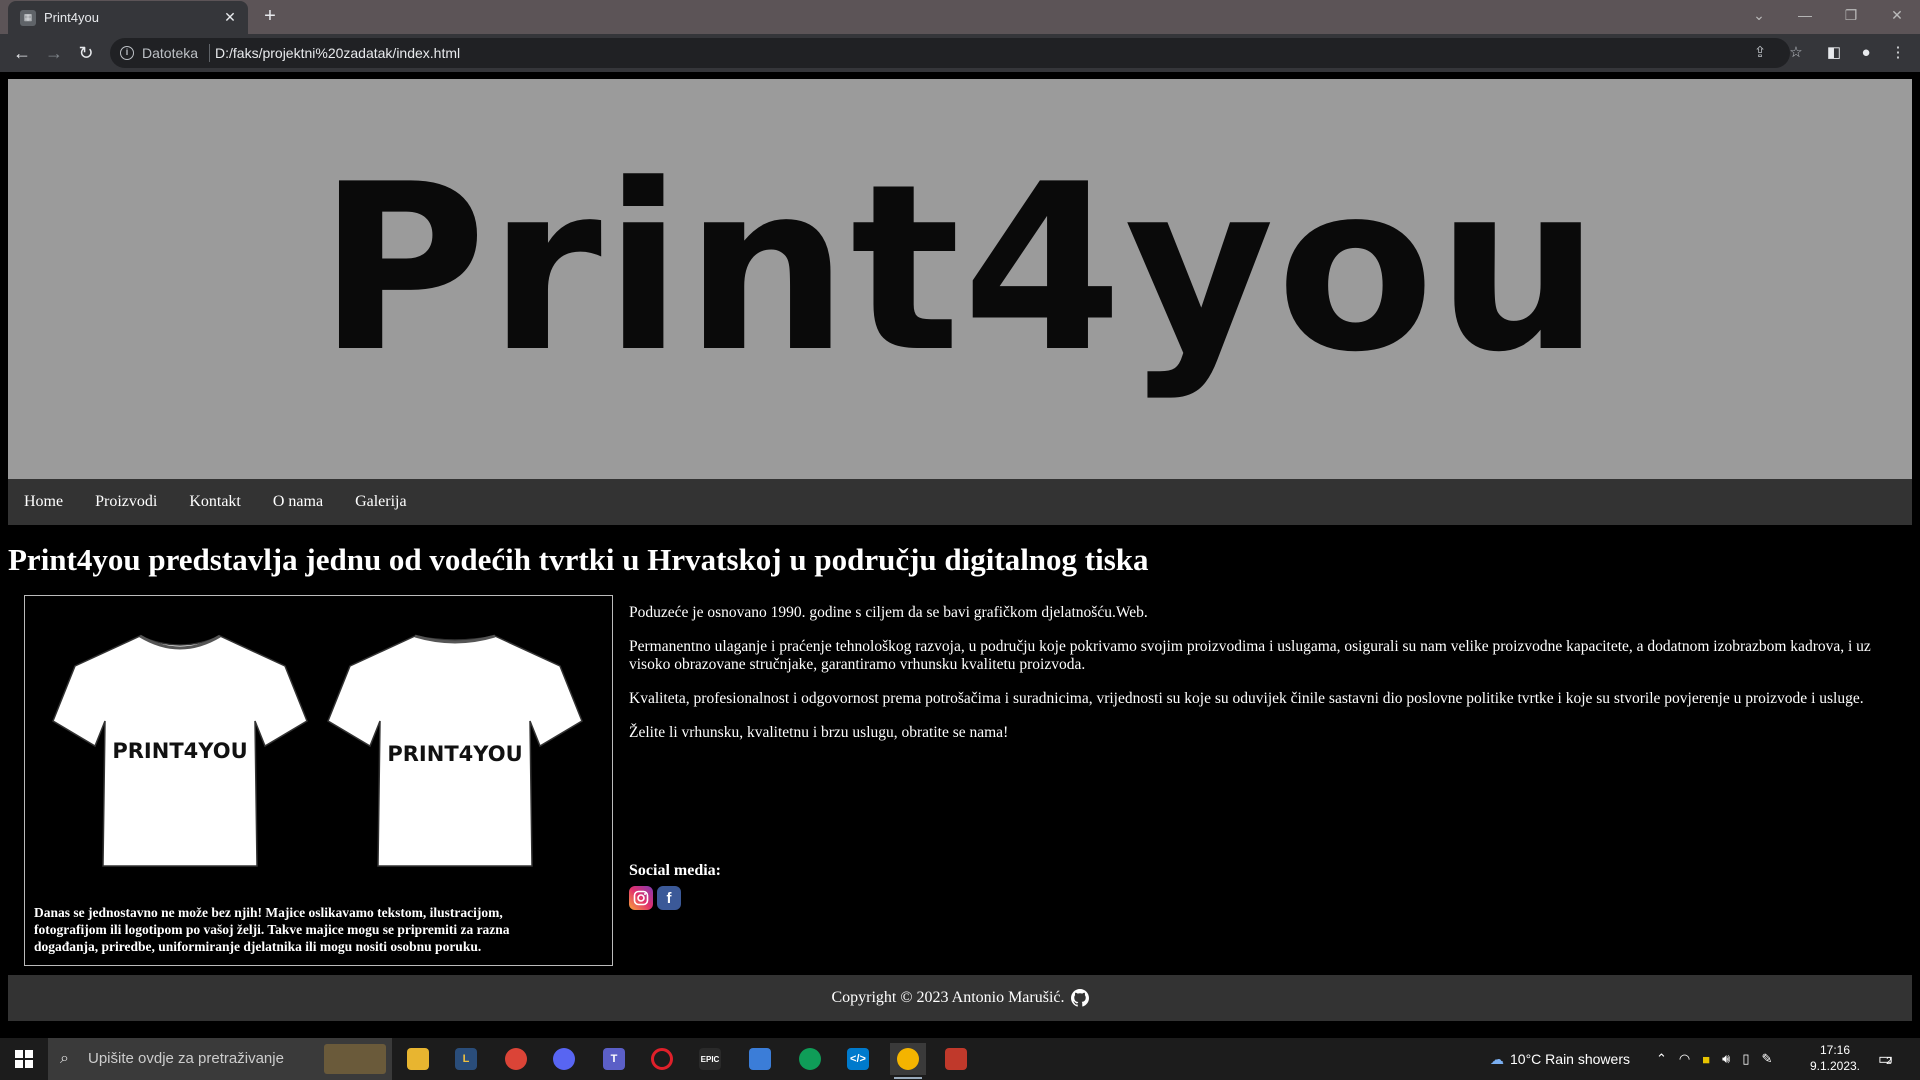  What do you see at coordinates (960, 17) in the screenshot?
I see `tab-strip: ▦ Print4you ✕ + ⌄ — ❐ ✕` at bounding box center [960, 17].